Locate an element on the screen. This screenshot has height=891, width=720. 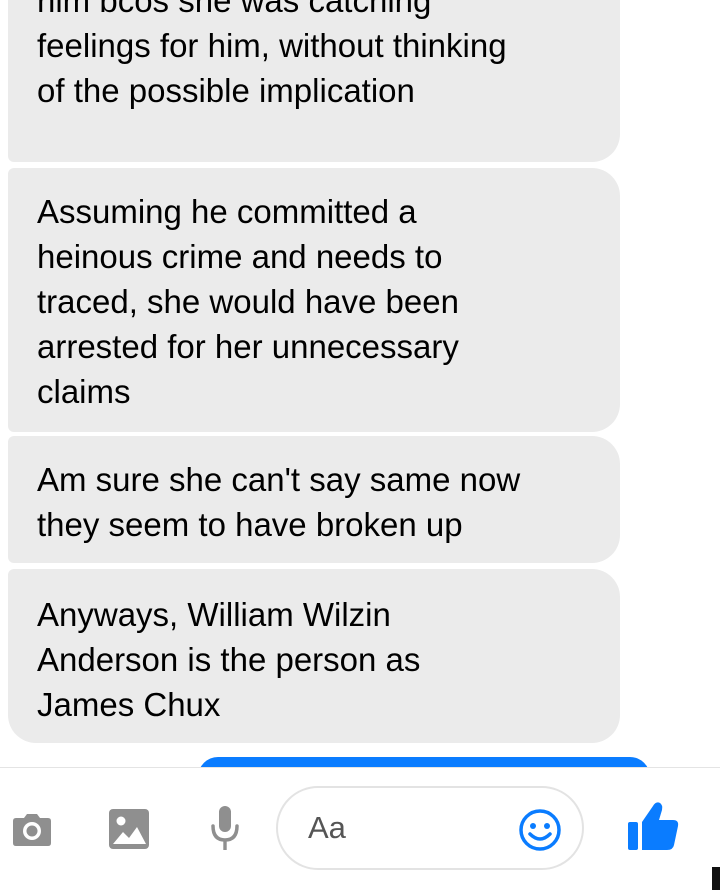
message-line: Am sure she can't say same now is located at coordinates (279, 479).